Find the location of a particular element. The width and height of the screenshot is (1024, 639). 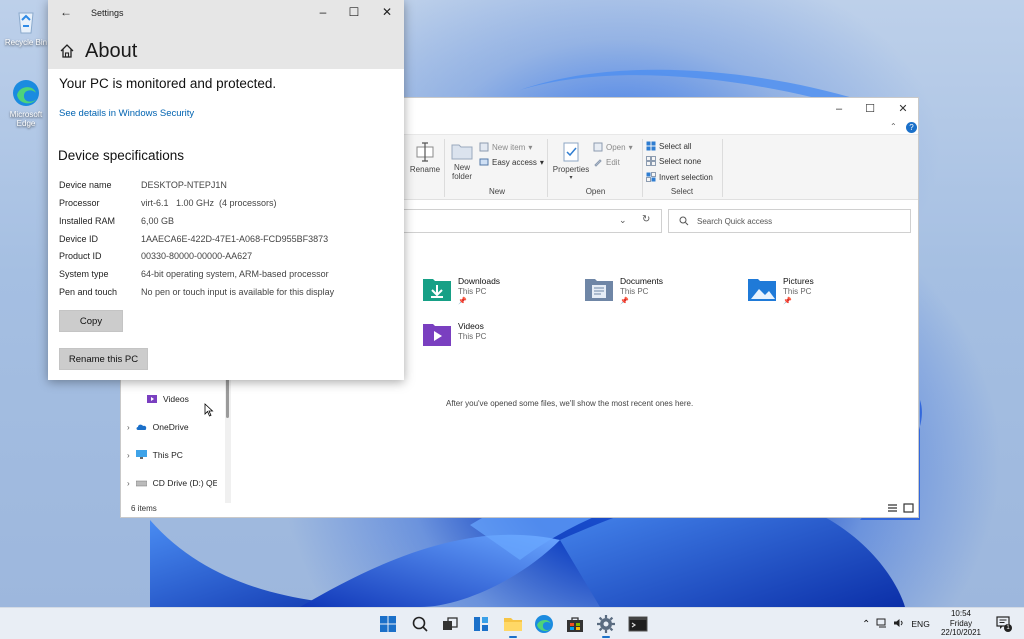

rename-button: Rename is located at coordinates (425, 157).